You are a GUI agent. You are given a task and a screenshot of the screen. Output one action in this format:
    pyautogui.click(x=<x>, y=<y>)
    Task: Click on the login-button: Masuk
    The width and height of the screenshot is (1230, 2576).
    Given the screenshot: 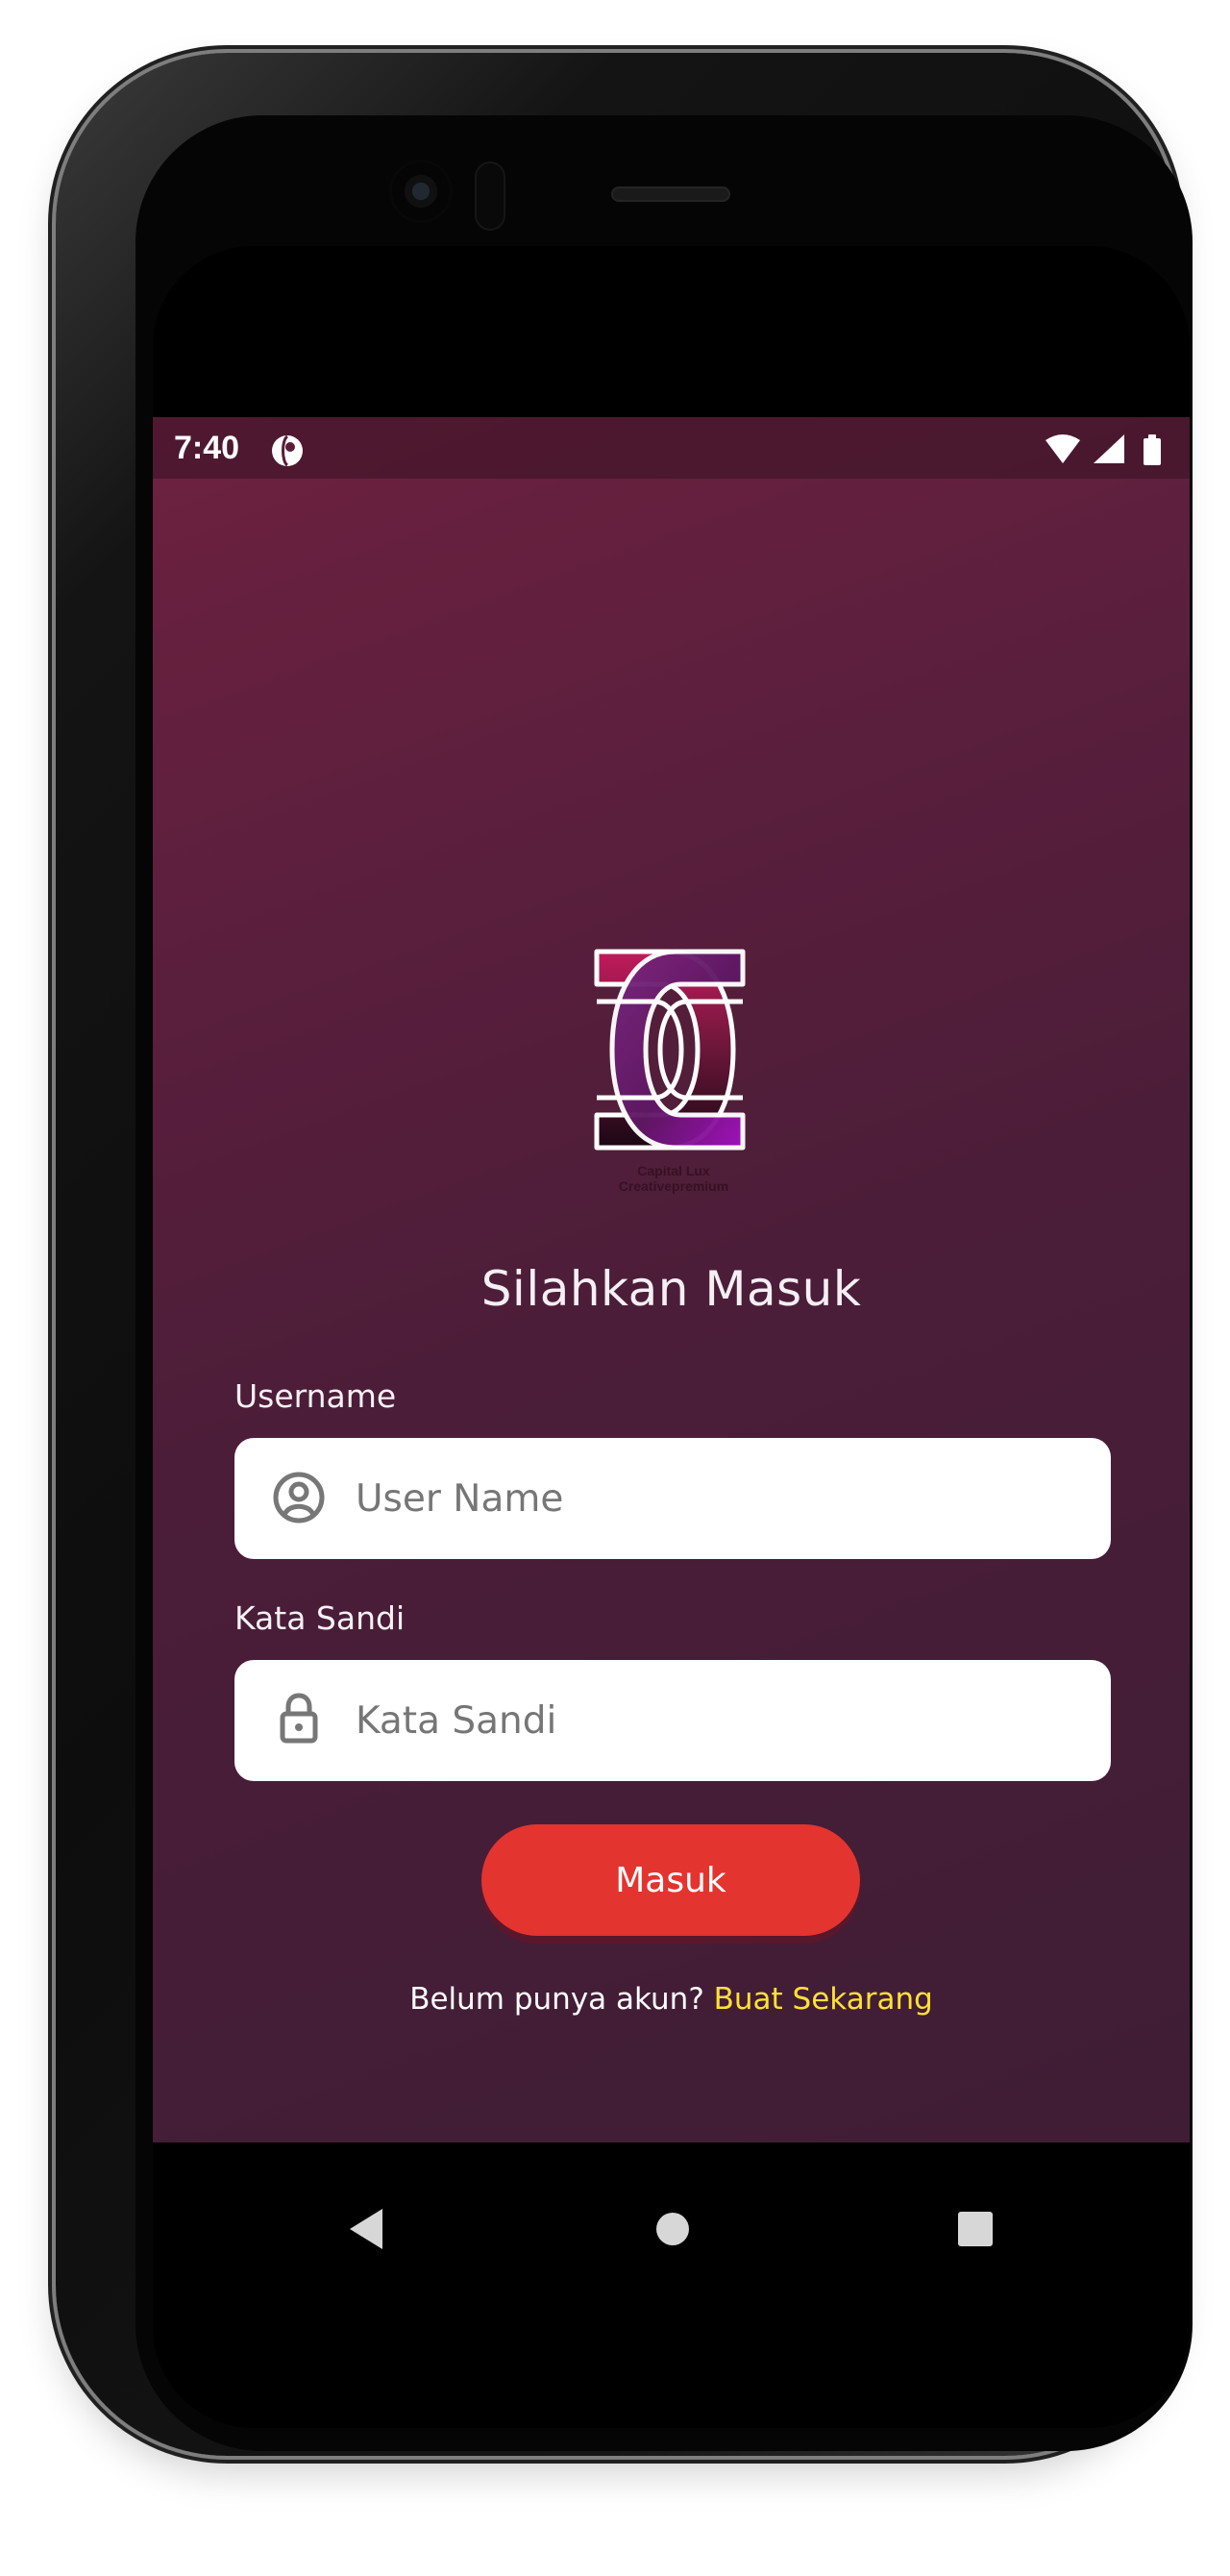 What is the action you would take?
    pyautogui.click(x=671, y=1880)
    